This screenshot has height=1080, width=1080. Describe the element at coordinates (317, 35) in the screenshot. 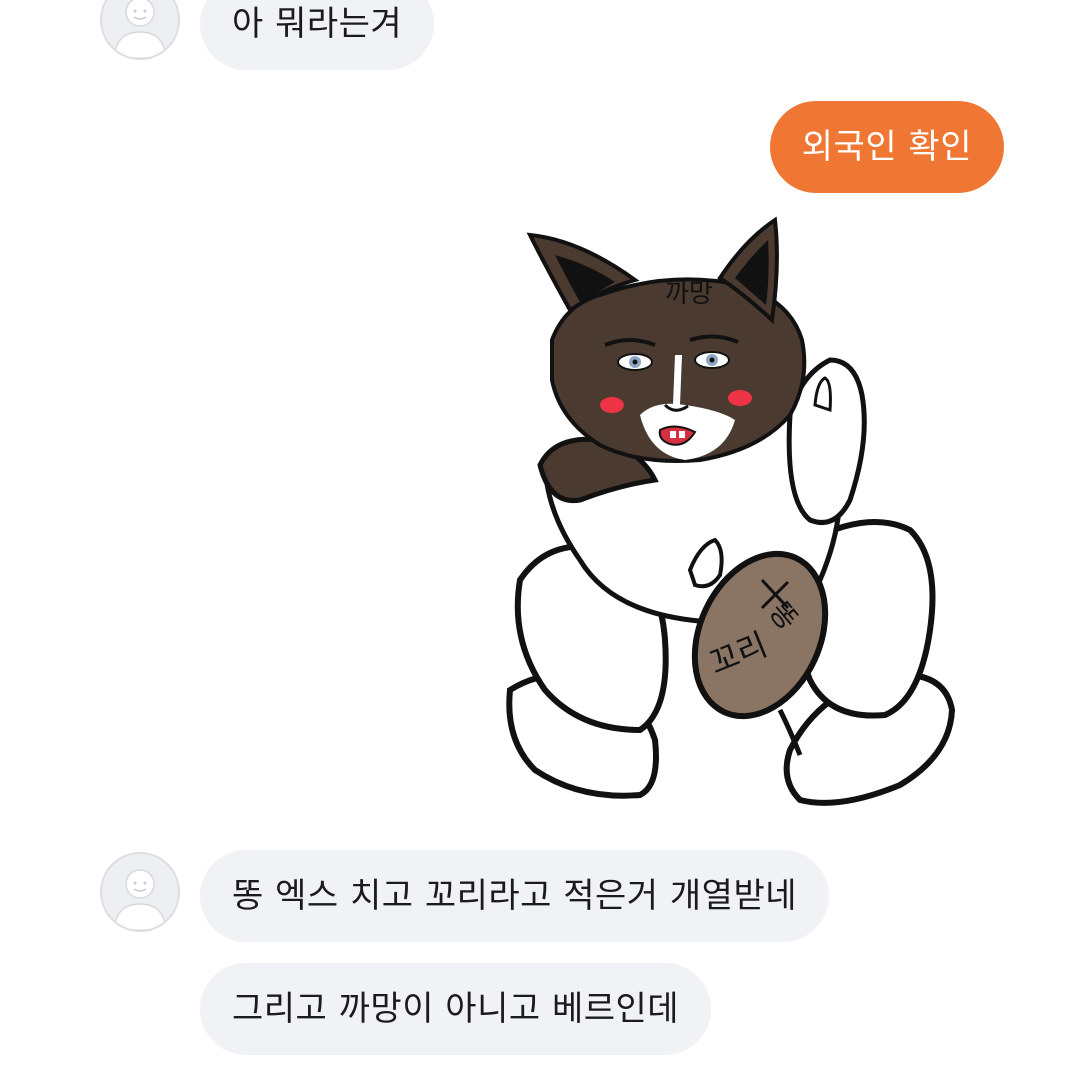

I see `message-bubble: 아 뭐라는겨` at that location.